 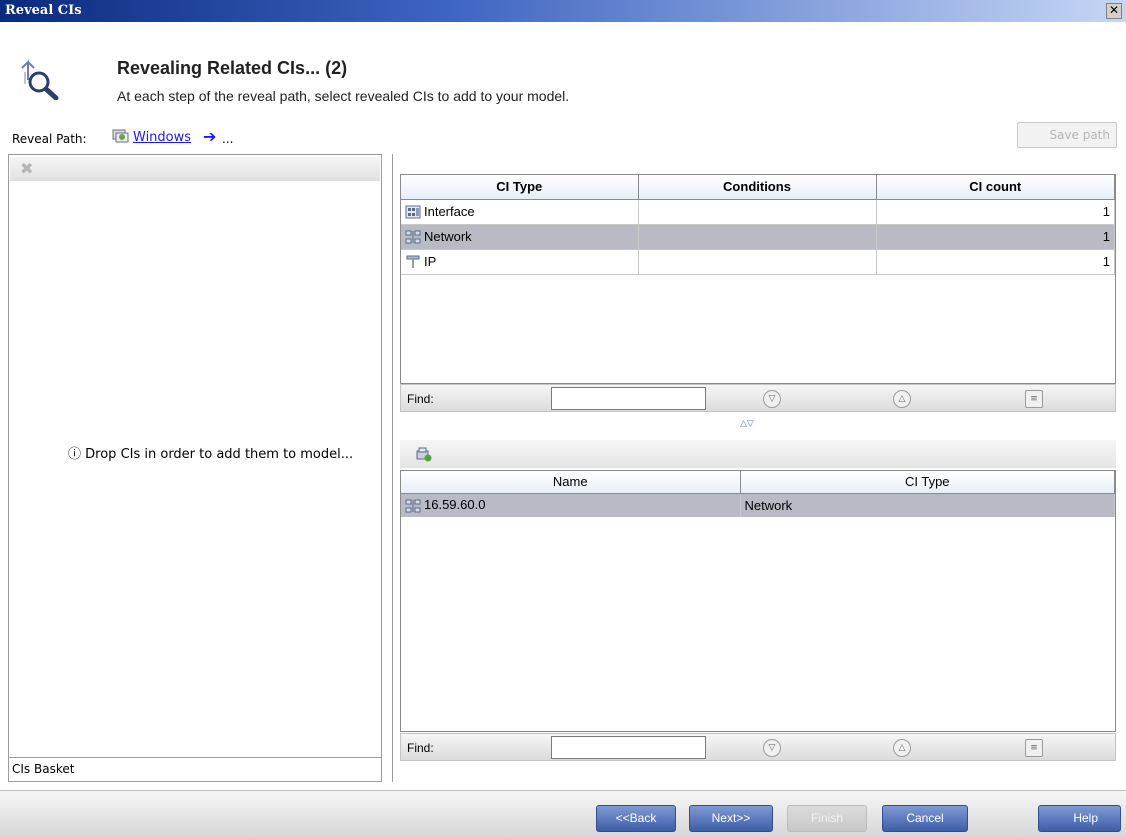 What do you see at coordinates (520, 262) in the screenshot?
I see `ci-type-cell: IP` at bounding box center [520, 262].